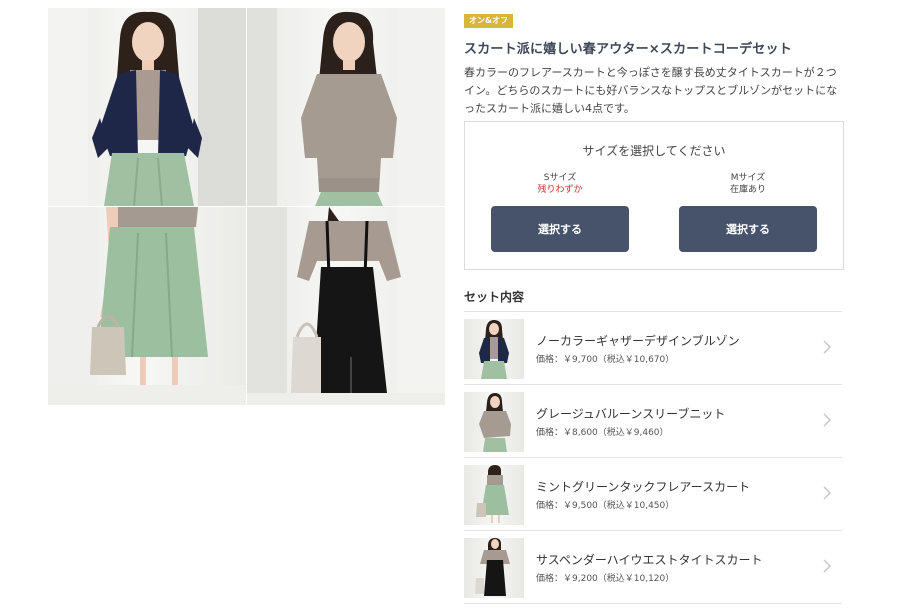 The image size is (900, 610). What do you see at coordinates (653, 567) in the screenshot?
I see `list-item: サスペンダーハイウエストタイトスカート 価格：￥9,200（税込￥10,120）` at bounding box center [653, 567].